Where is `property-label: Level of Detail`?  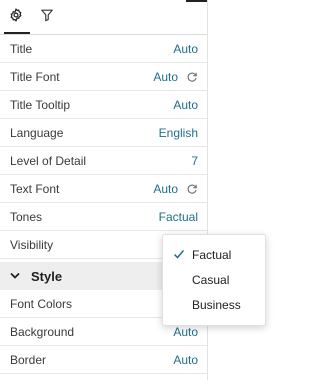 property-label: Level of Detail is located at coordinates (48, 160).